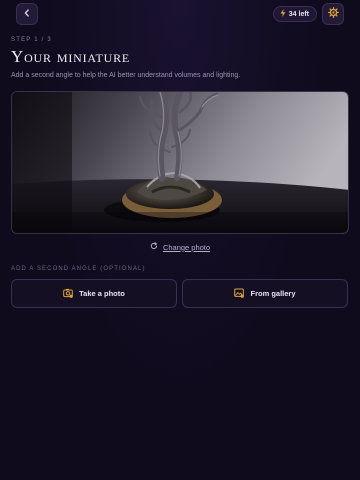  I want to click on from-gallery-button: From gallery, so click(265, 293).